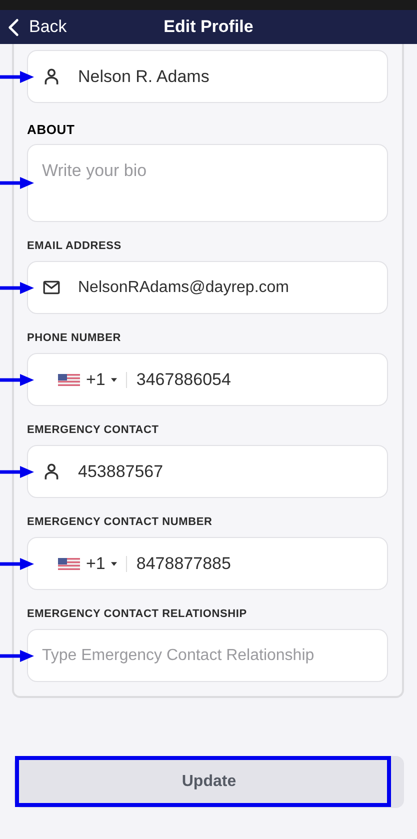 This screenshot has height=839, width=417. What do you see at coordinates (51, 129) in the screenshot?
I see `field-label: ABOUT` at bounding box center [51, 129].